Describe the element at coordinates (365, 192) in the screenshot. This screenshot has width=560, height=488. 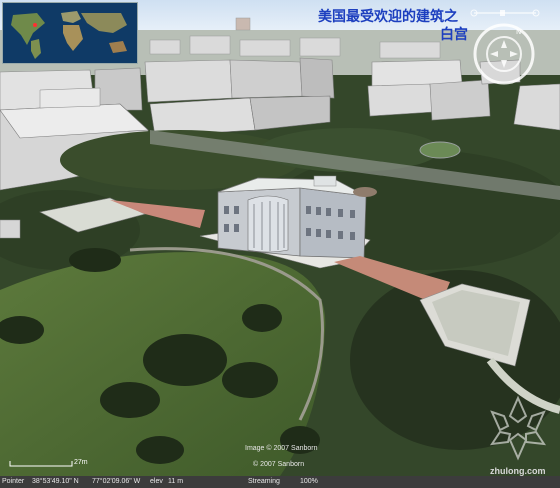
I see `north-fountain` at that location.